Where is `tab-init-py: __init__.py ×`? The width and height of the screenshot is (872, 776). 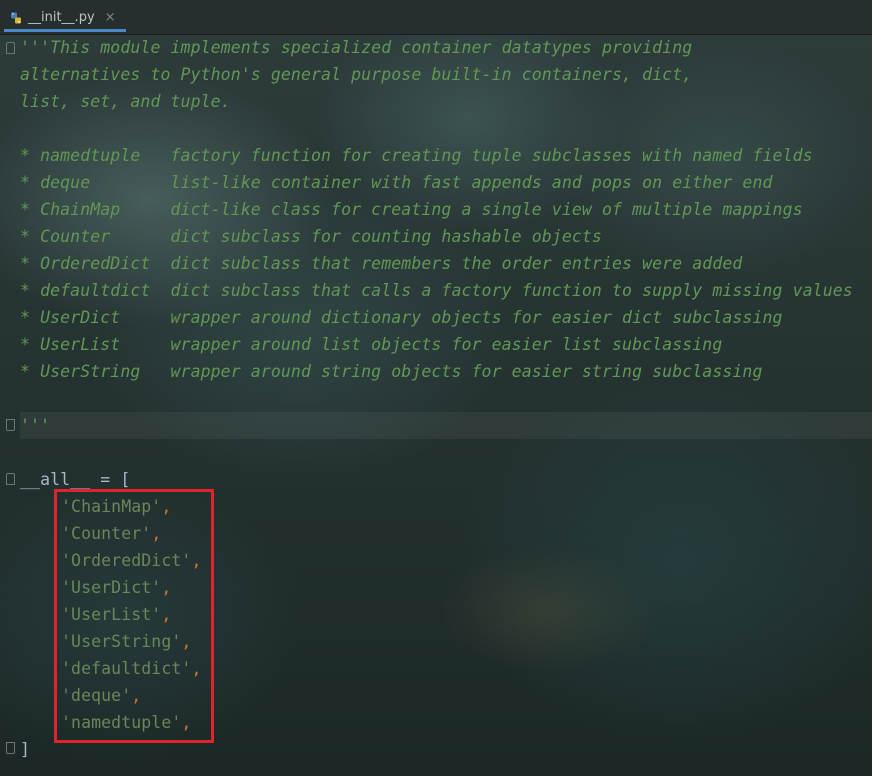
tab-init-py: __init__.py × is located at coordinates (65, 19).